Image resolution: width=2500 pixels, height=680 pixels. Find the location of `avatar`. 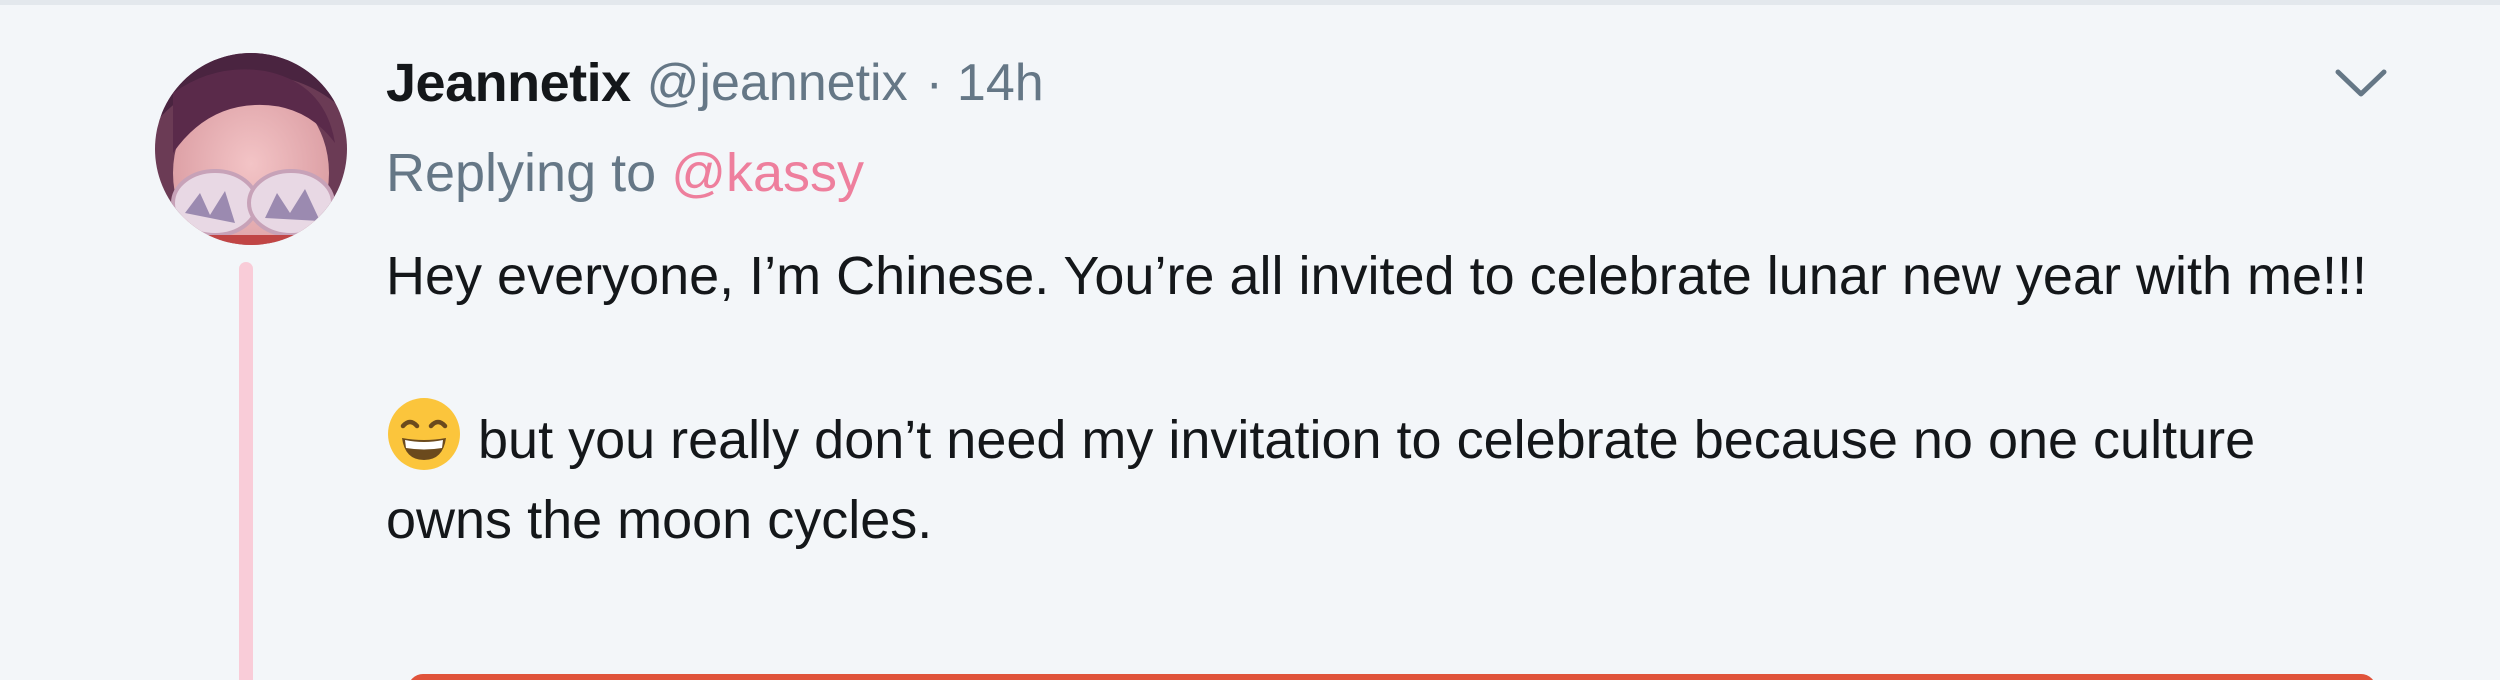

avatar is located at coordinates (251, 149).